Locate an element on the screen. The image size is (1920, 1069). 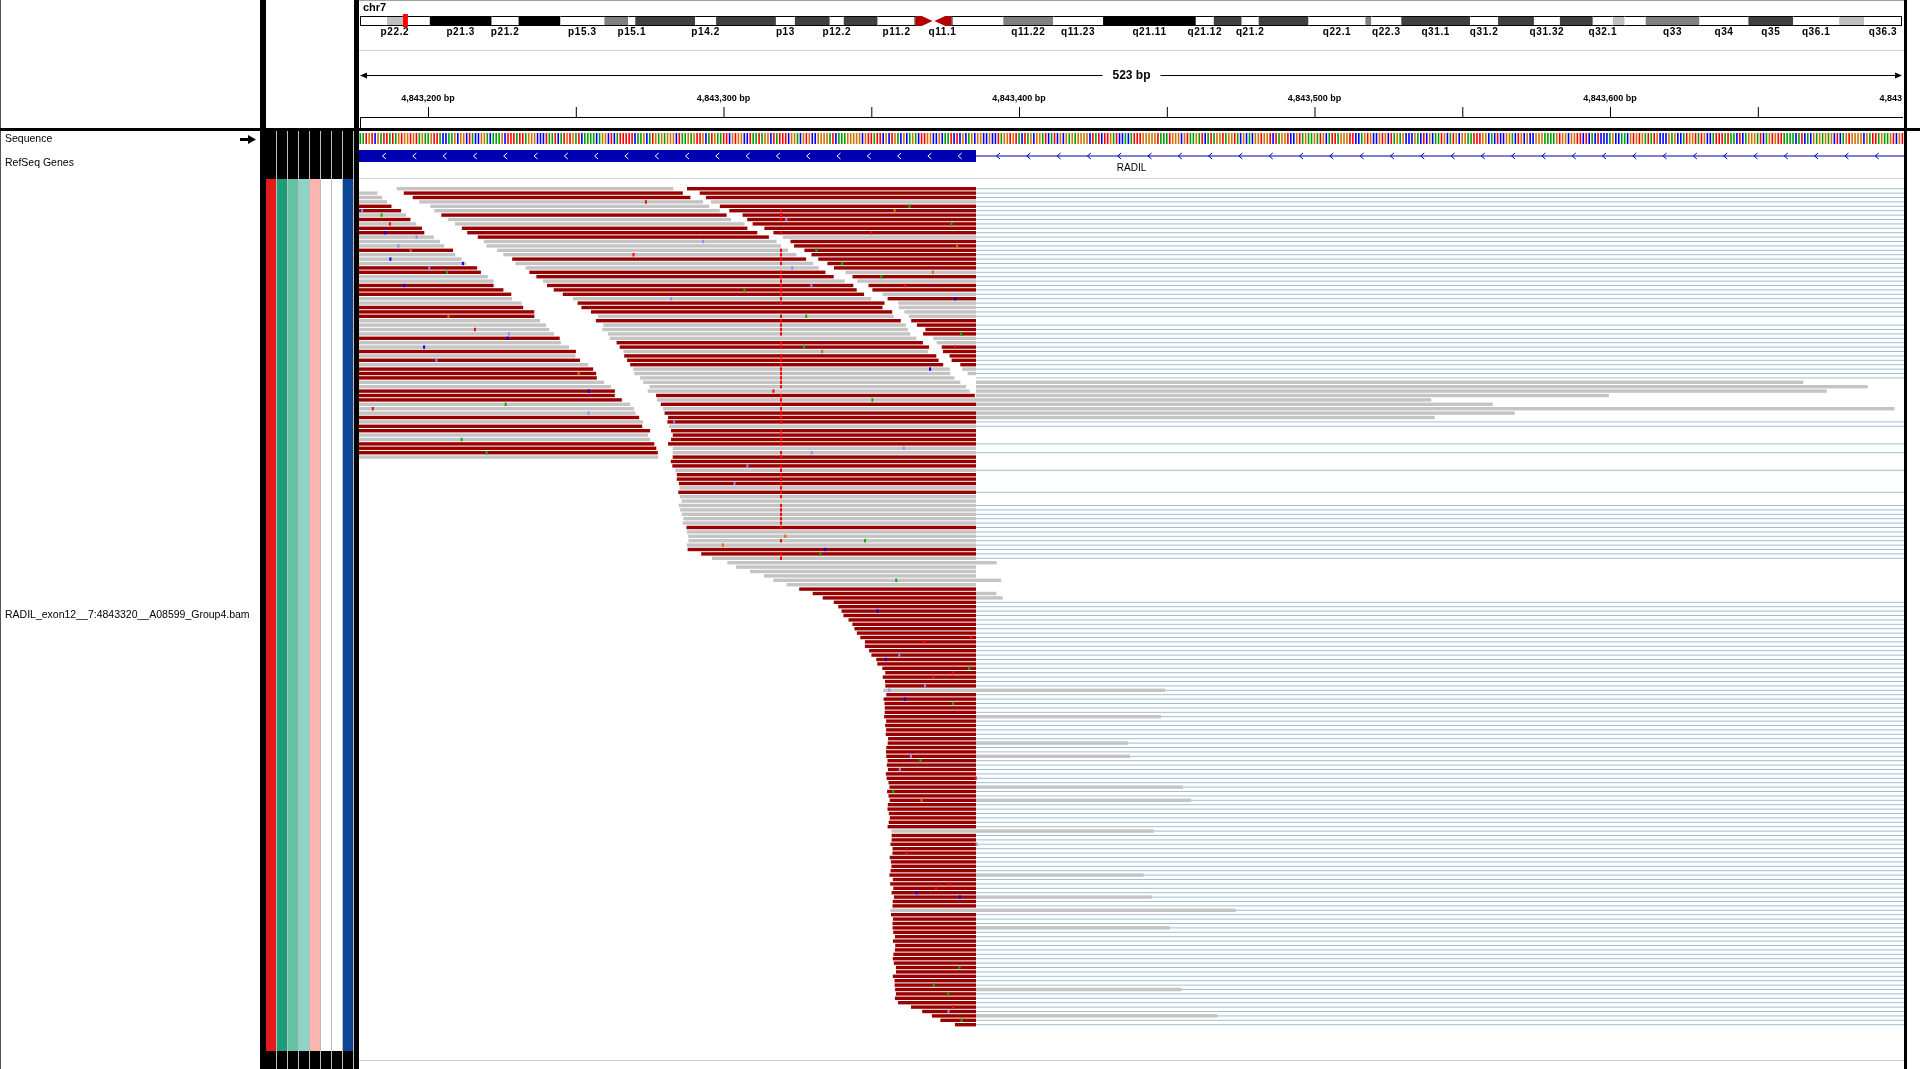
band-label: q11.22 is located at coordinates (1028, 31).